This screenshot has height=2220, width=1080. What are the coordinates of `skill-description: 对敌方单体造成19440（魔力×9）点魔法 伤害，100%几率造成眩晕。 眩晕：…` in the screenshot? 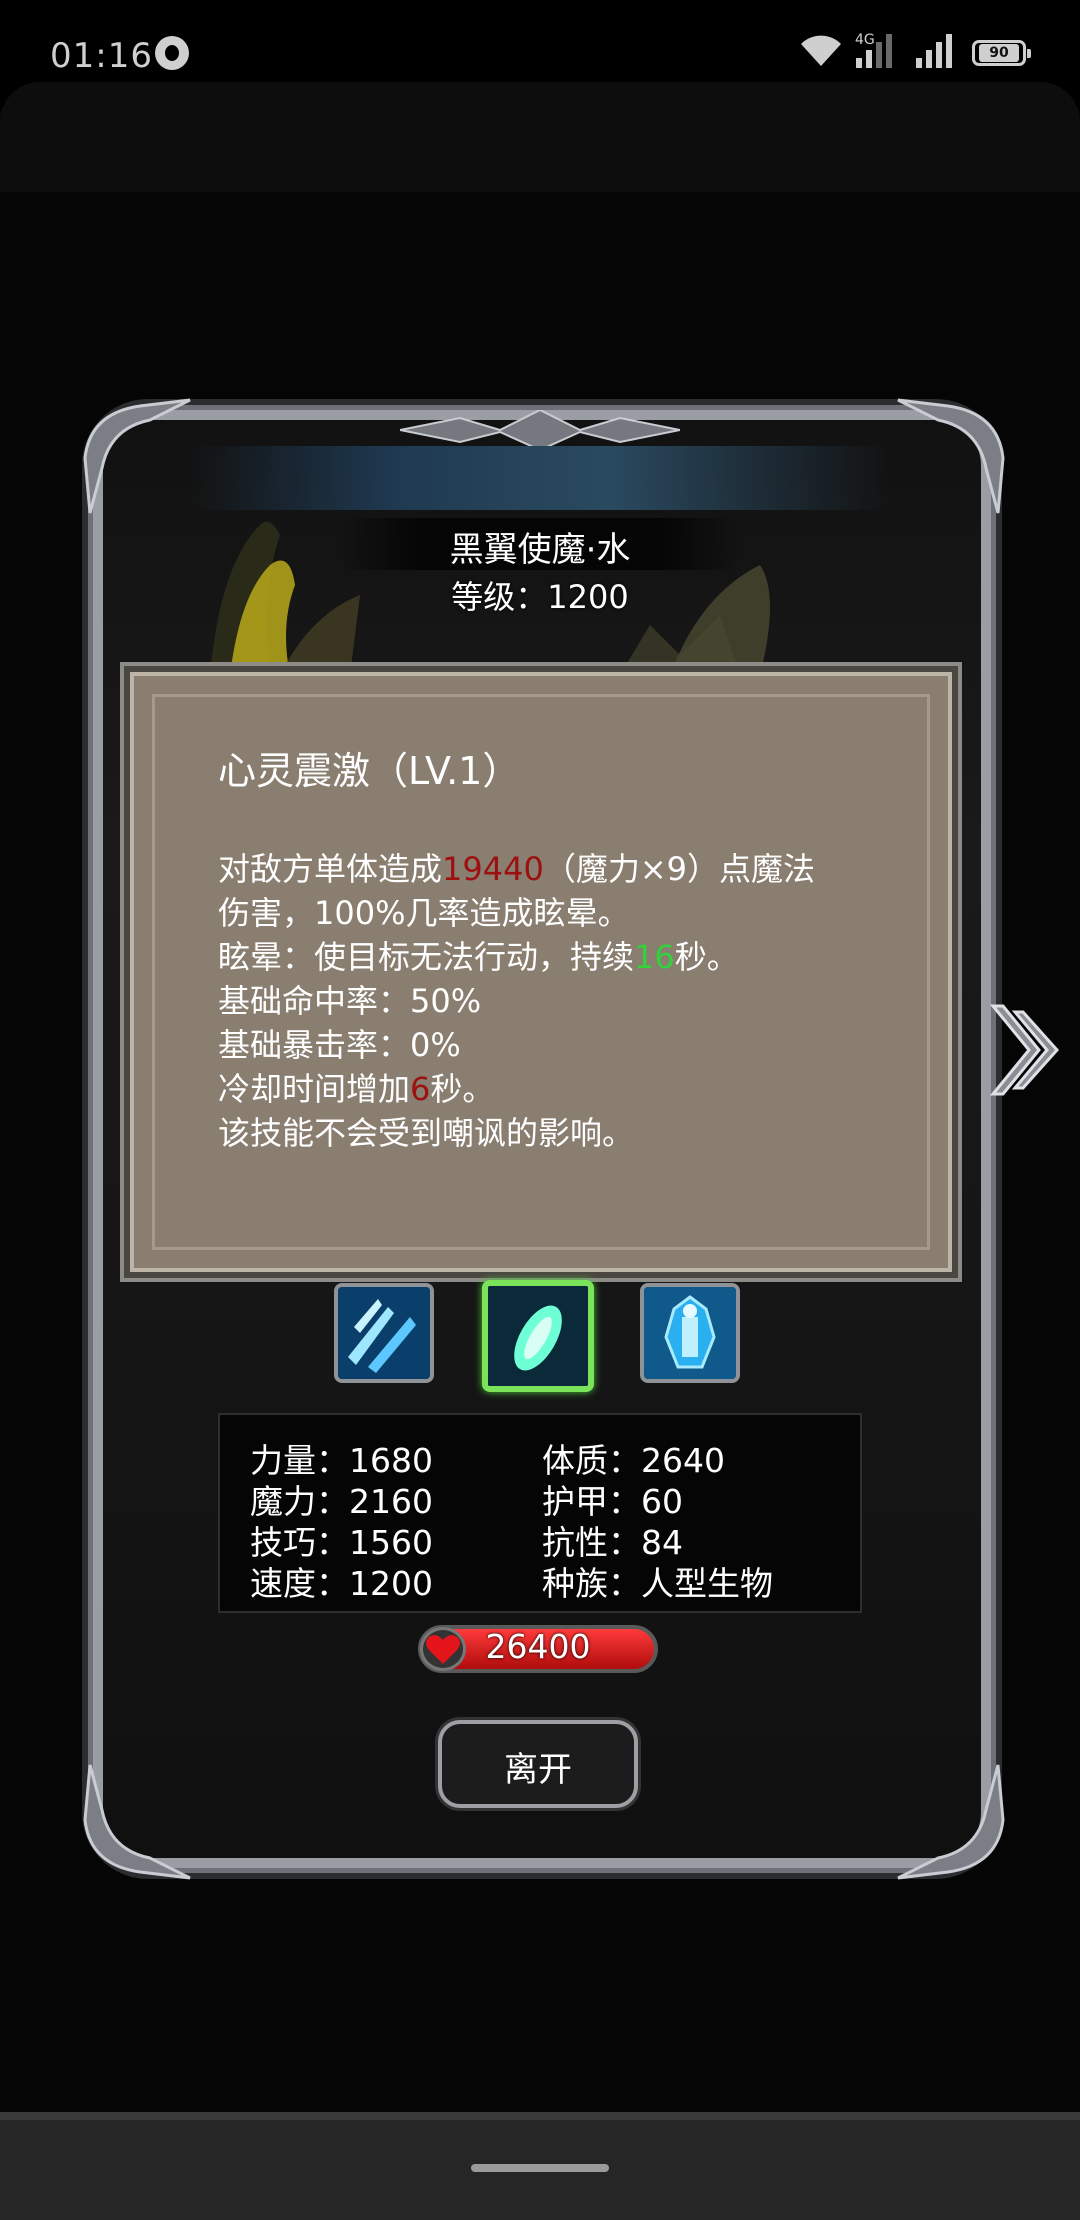 It's located at (568, 1001).